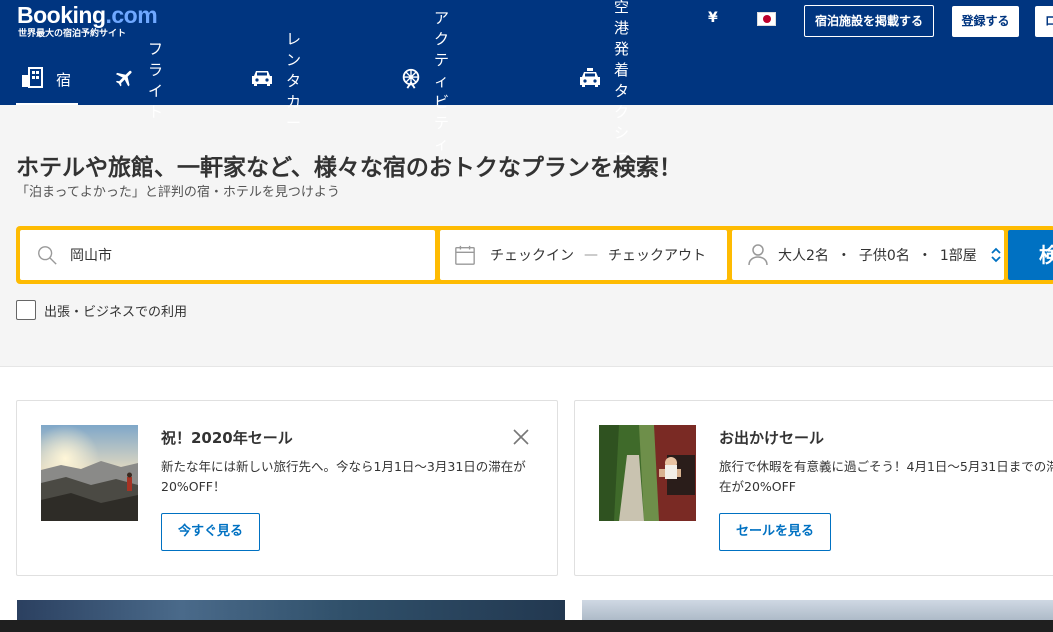 This screenshot has height=632, width=1053. Describe the element at coordinates (89, 473) in the screenshot. I see `mountain-sunrise-image` at that location.